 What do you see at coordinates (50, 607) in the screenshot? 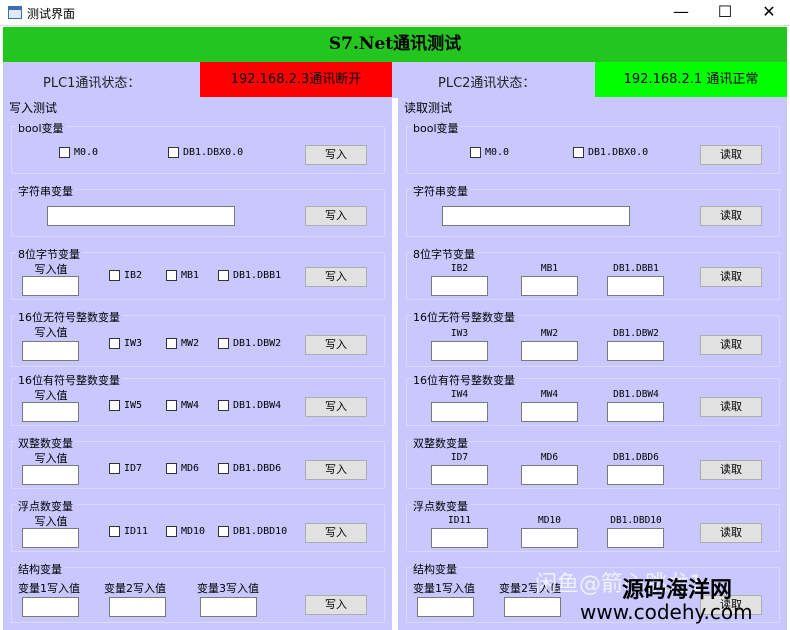
I see `write-struct-input1` at bounding box center [50, 607].